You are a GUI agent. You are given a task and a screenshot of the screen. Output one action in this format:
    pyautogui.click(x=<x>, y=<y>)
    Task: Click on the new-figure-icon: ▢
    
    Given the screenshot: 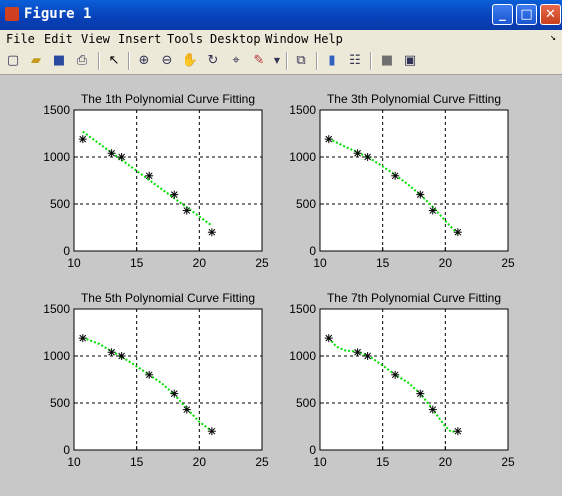 What is the action you would take?
    pyautogui.click(x=13, y=61)
    